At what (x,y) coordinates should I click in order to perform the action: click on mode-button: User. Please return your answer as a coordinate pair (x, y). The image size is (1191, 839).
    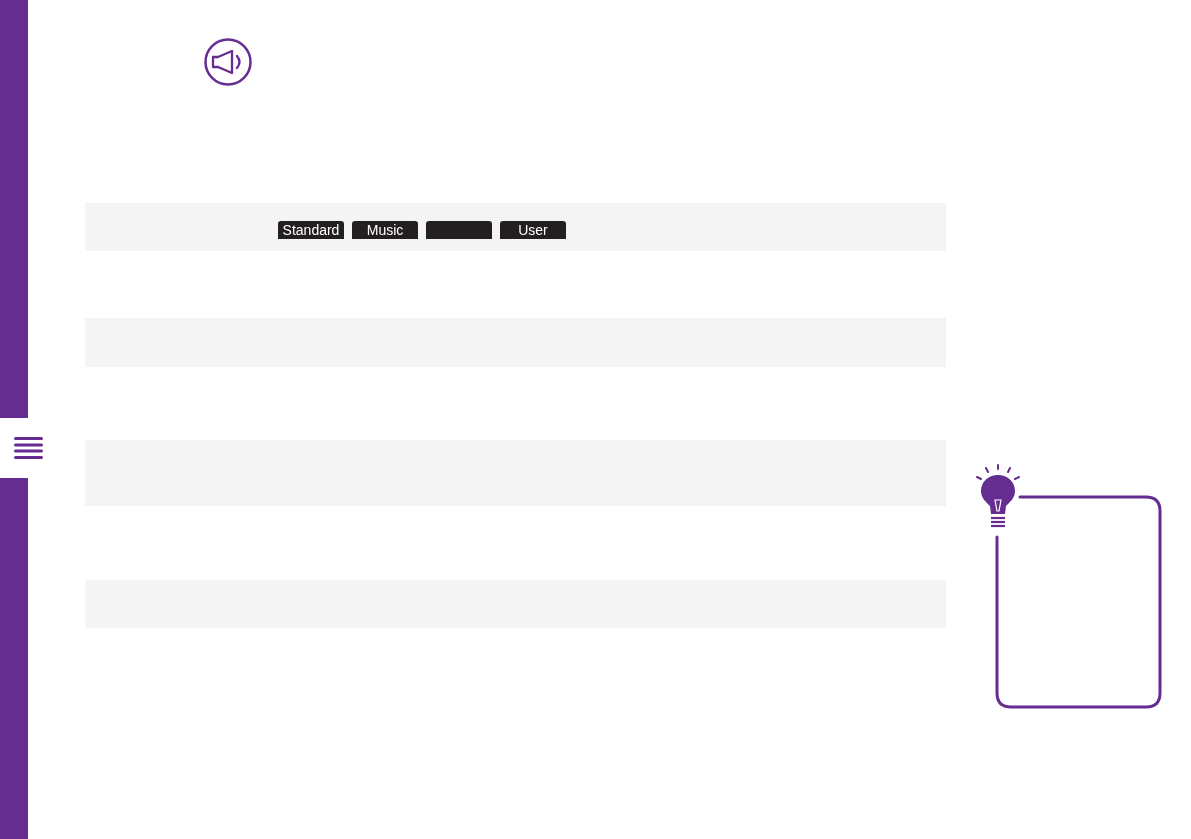
    Looking at the image, I should click on (533, 230).